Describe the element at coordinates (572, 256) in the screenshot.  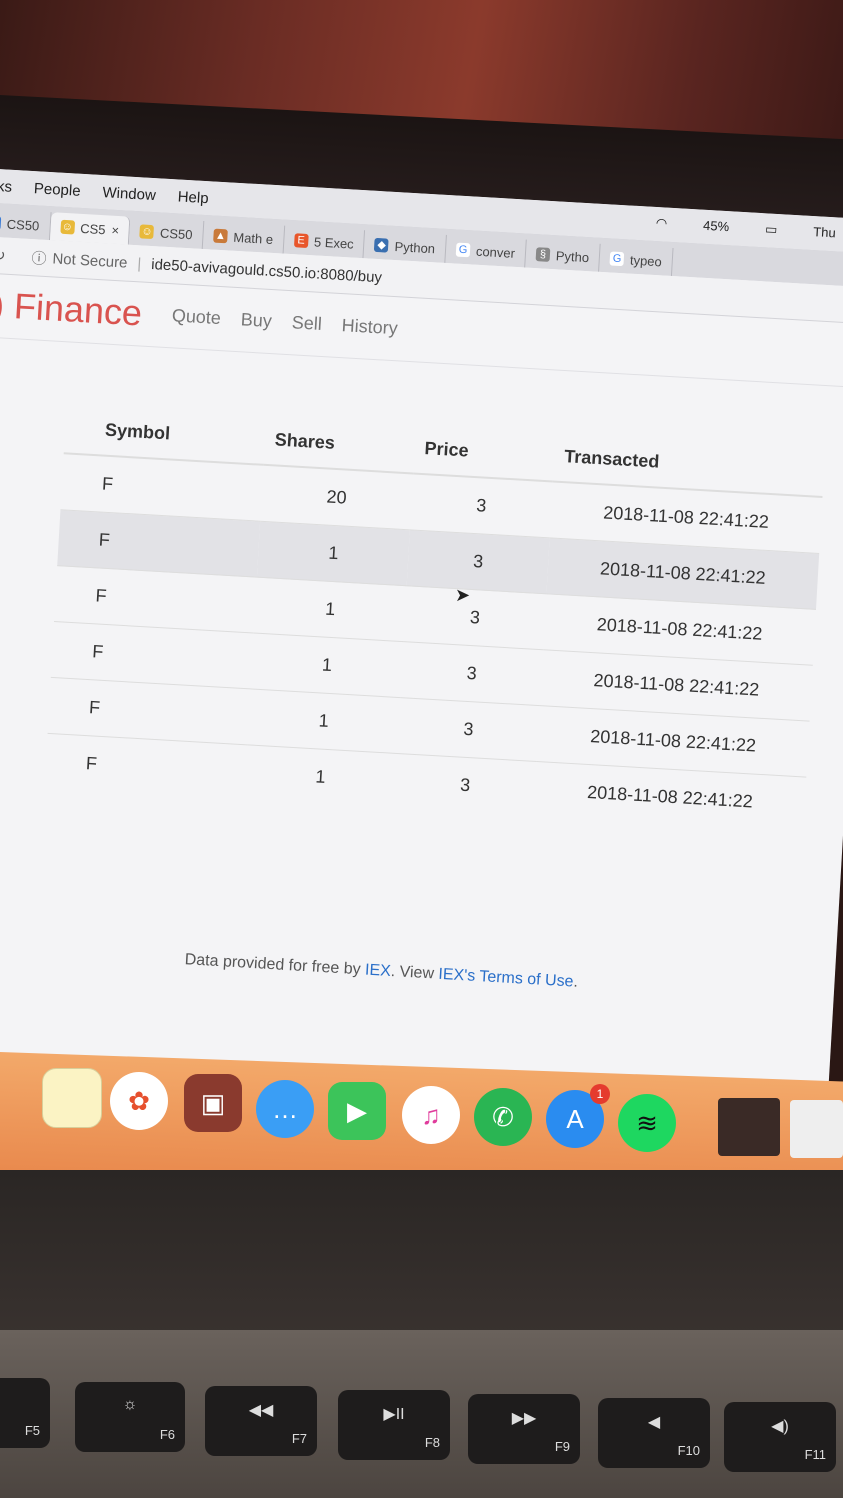
I see `tab-label: Pytho` at that location.